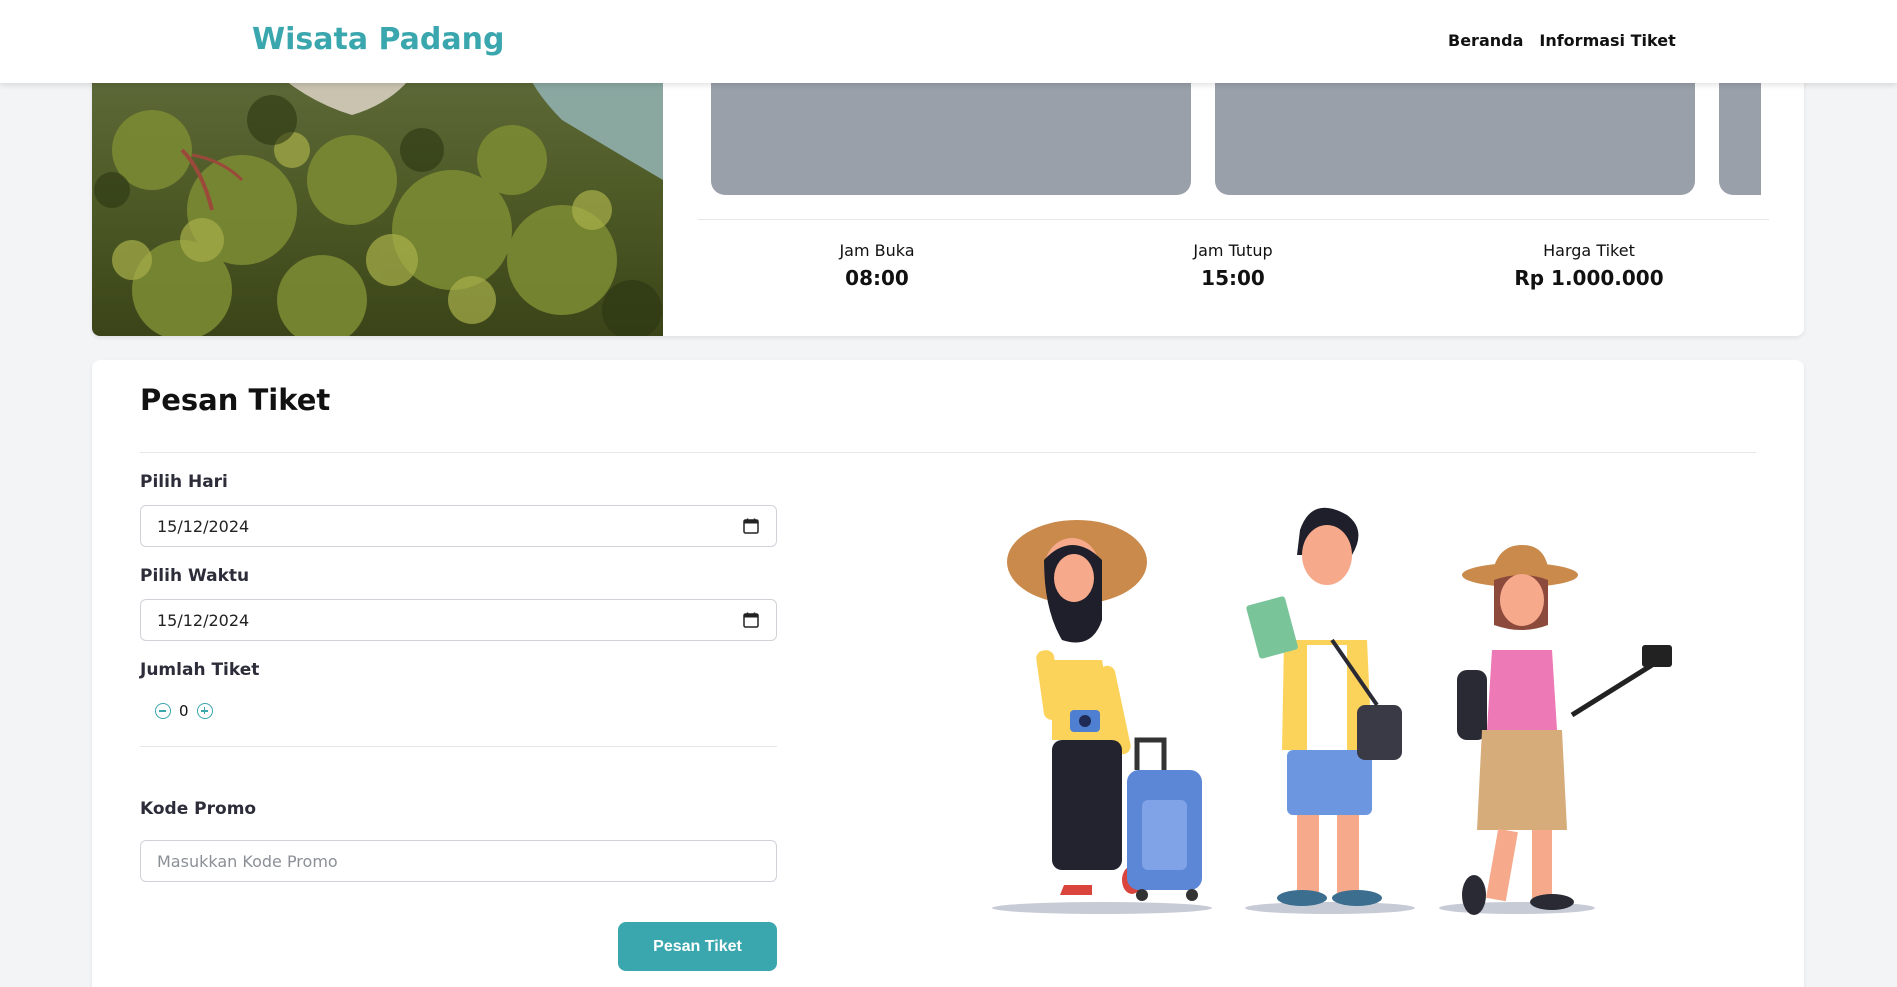 This screenshot has width=1897, height=987. Describe the element at coordinates (1104, 710) in the screenshot. I see `traveler-woman-hat` at that location.